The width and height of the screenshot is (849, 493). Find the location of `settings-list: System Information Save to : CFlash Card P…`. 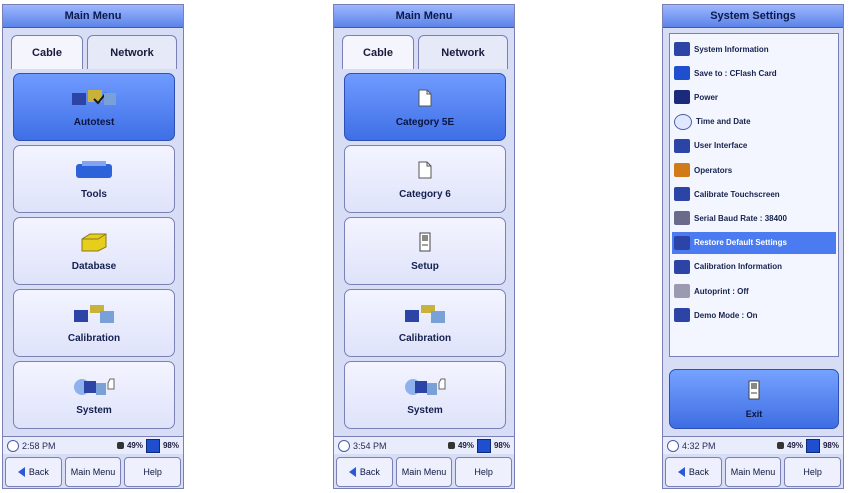

settings-list: System Information Save to : CFlash Card P… is located at coordinates (754, 195).